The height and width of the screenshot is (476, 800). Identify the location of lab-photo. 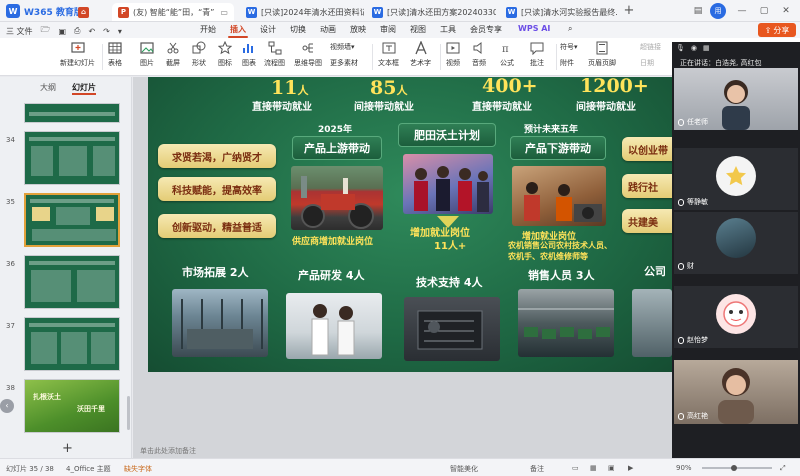
(334, 326).